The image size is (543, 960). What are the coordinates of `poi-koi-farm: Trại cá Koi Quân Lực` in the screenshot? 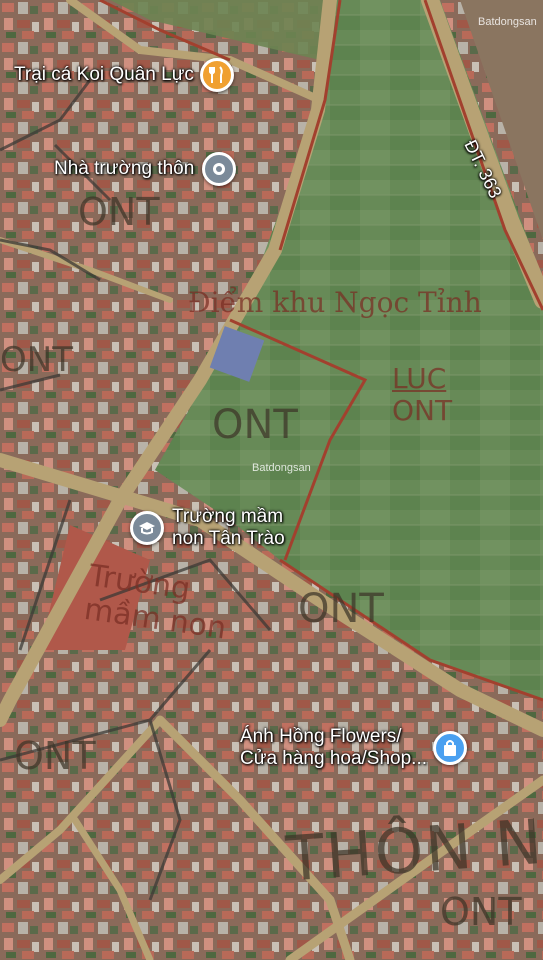 It's located at (124, 75).